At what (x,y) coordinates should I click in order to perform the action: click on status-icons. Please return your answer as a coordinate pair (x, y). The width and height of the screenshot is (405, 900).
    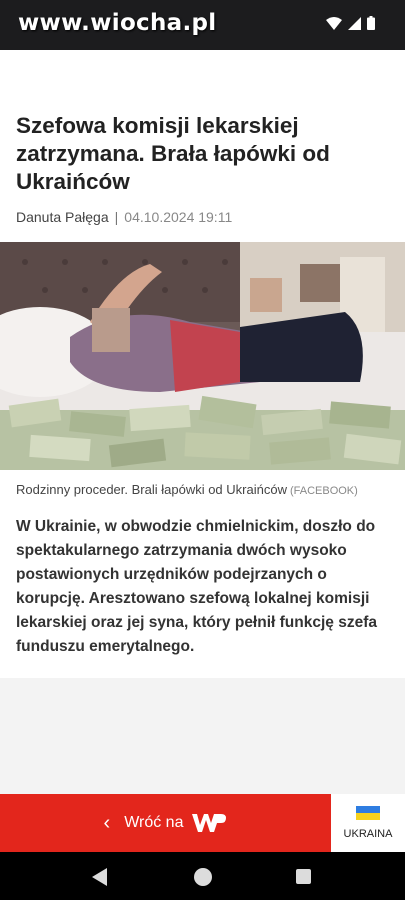
    Looking at the image, I should click on (350, 23).